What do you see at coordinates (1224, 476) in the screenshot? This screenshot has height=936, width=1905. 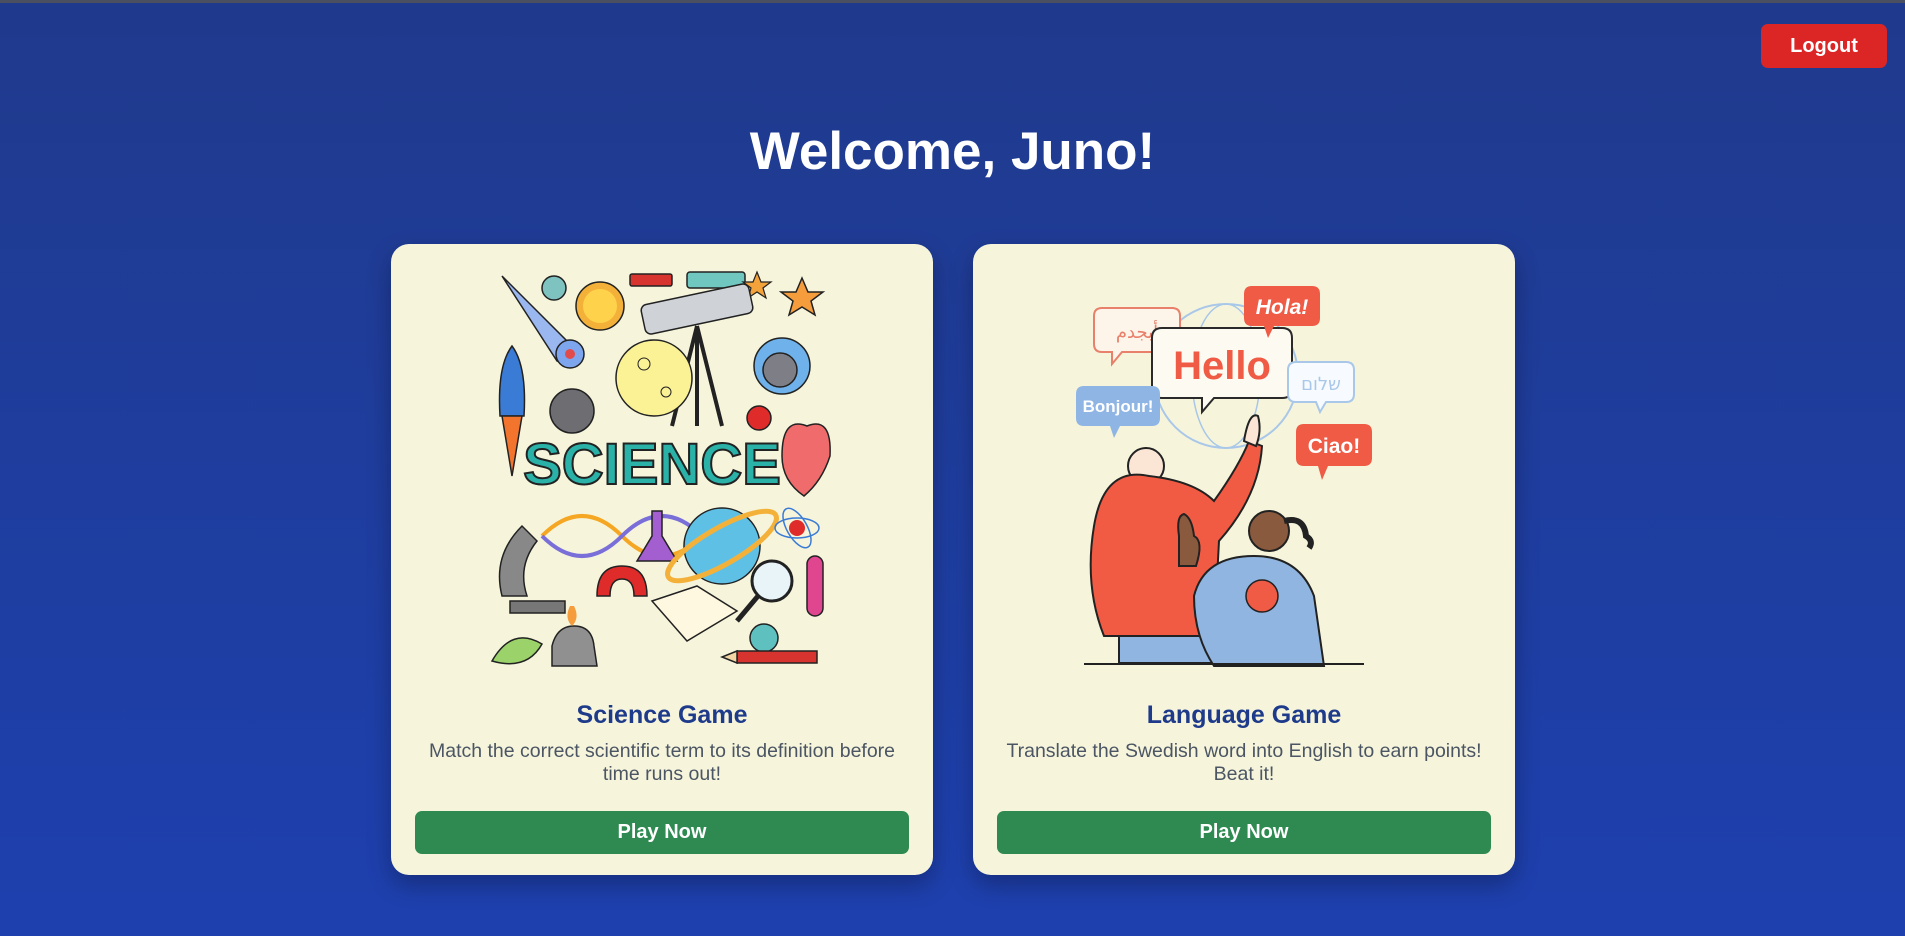 I see `language-illustration-image: أبجدم Hello Hola! Bonjour! שלום Ciao!` at bounding box center [1224, 476].